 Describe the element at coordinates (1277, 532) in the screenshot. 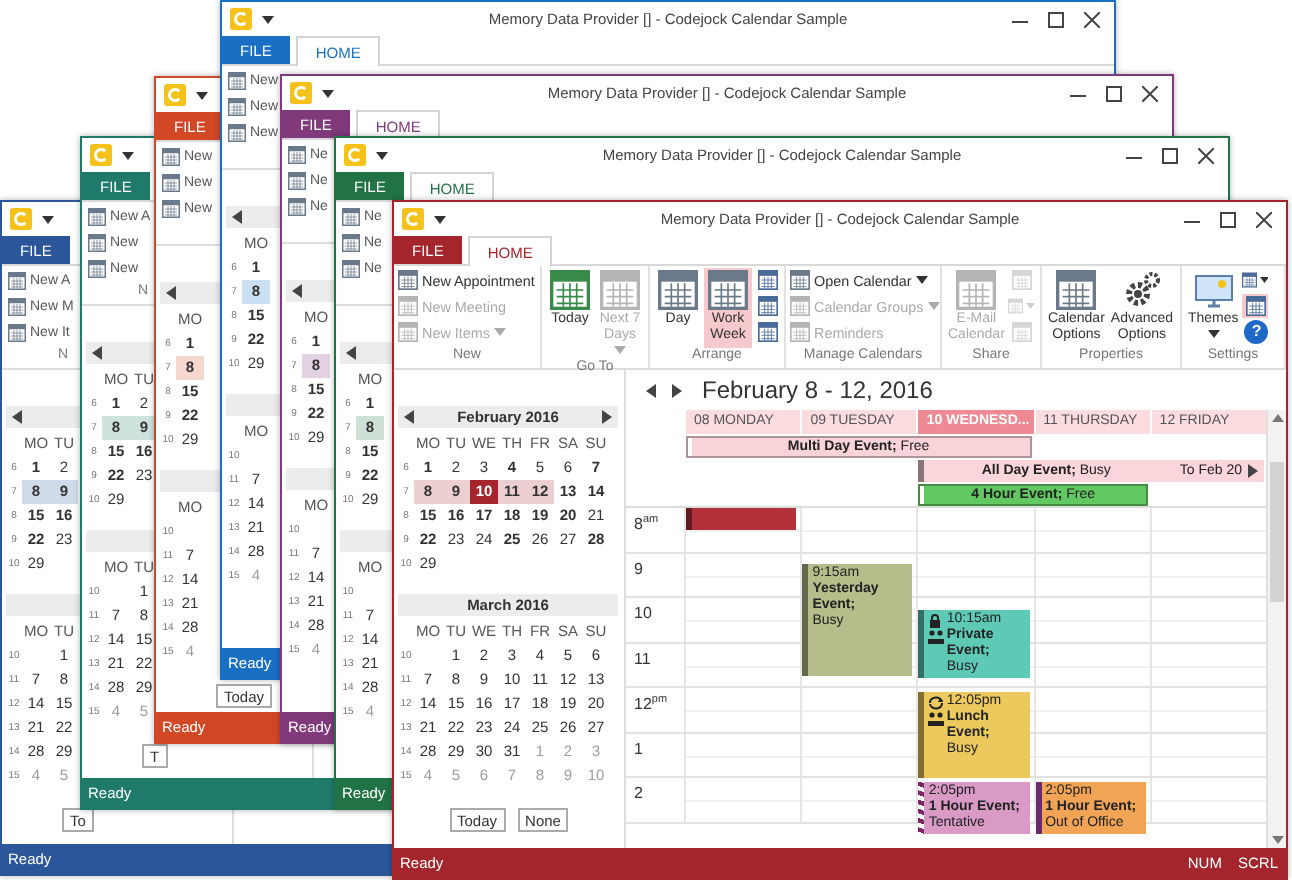

I see `scrollbar-thumb` at that location.